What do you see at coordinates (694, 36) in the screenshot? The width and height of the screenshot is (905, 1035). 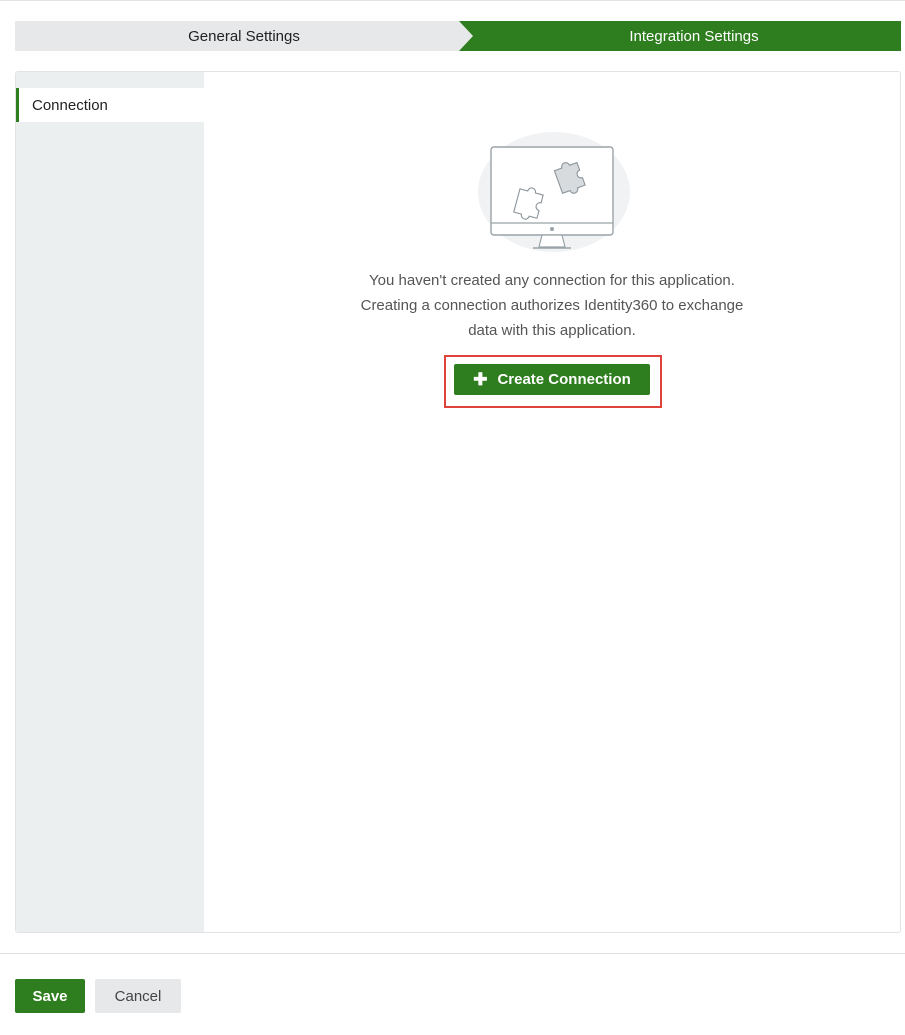 I see `step-integration-label: Integration Settings` at bounding box center [694, 36].